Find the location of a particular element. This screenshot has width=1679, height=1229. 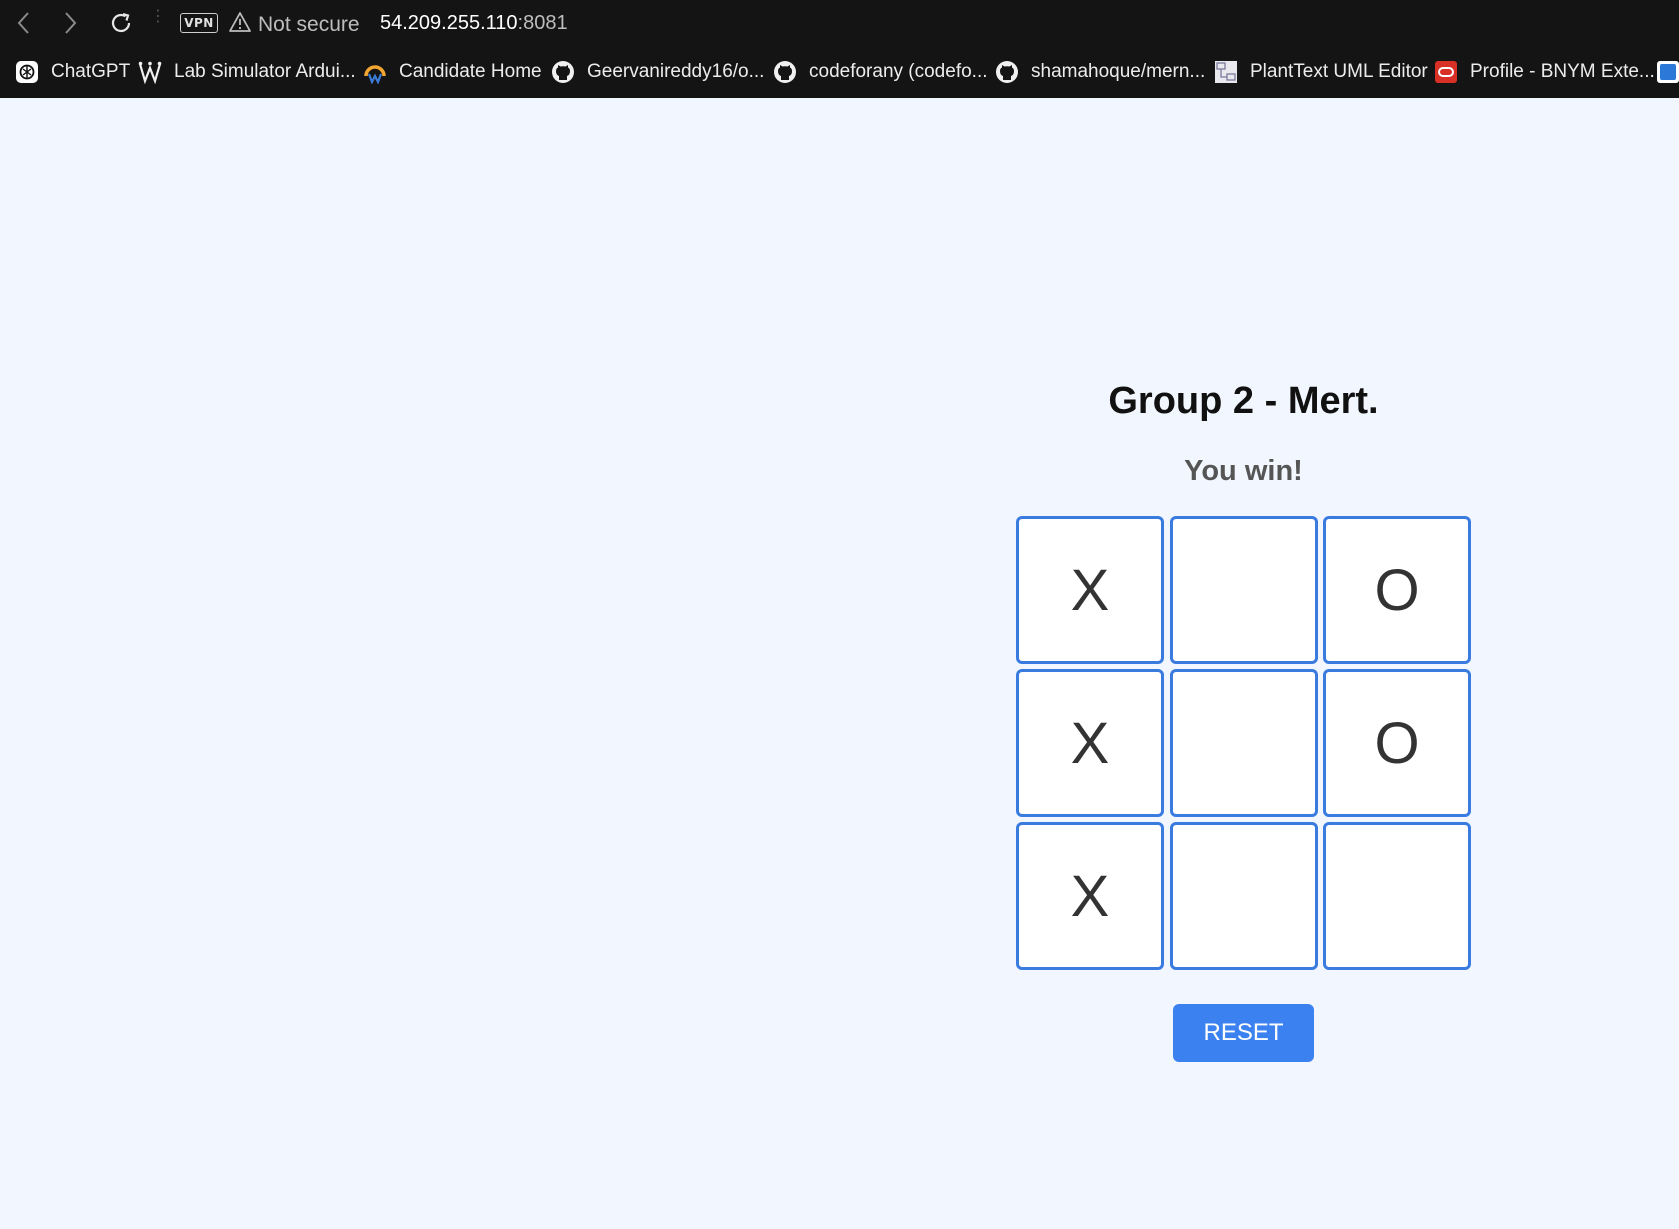

bookmark-overflow is located at coordinates (1667, 72).